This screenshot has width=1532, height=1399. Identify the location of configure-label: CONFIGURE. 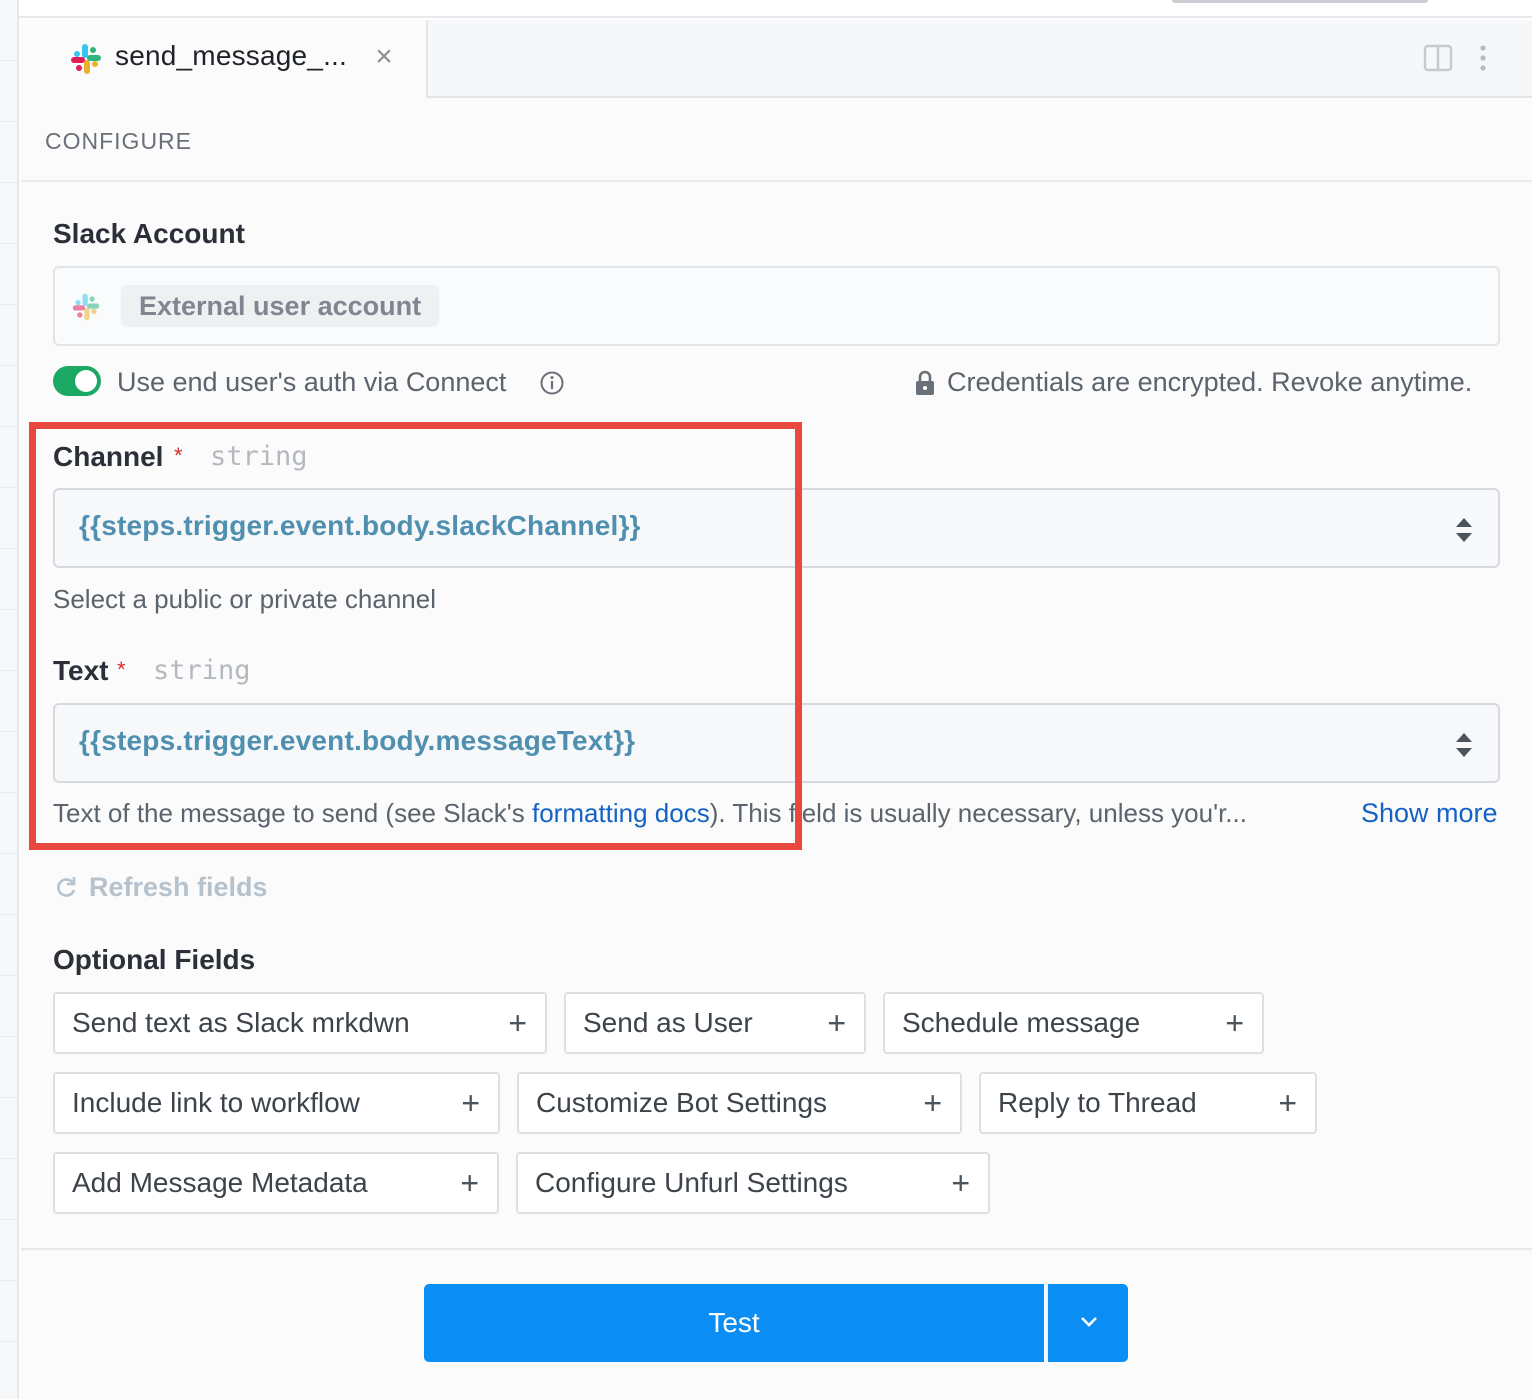
(118, 141).